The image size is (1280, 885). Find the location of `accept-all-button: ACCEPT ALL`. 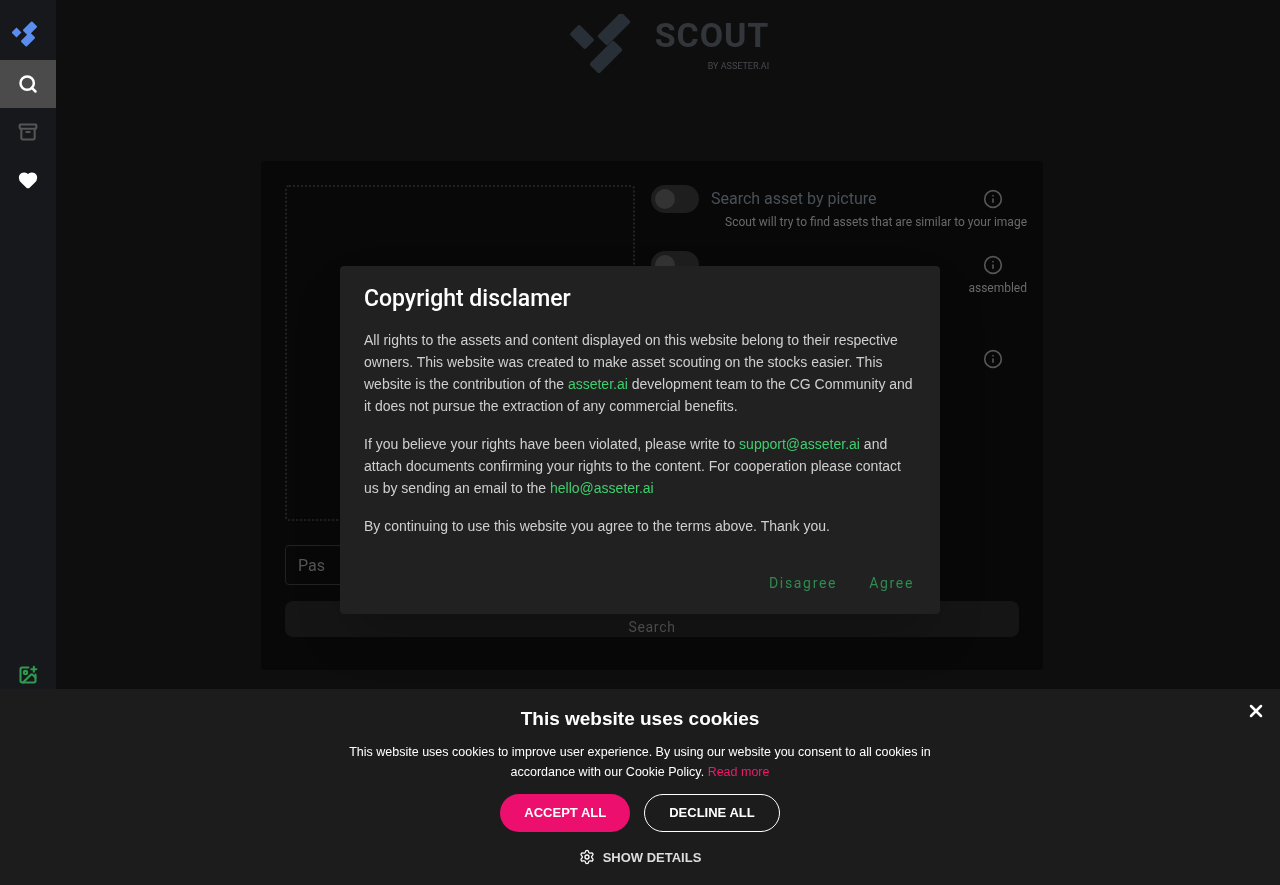

accept-all-button: ACCEPT ALL is located at coordinates (565, 812).